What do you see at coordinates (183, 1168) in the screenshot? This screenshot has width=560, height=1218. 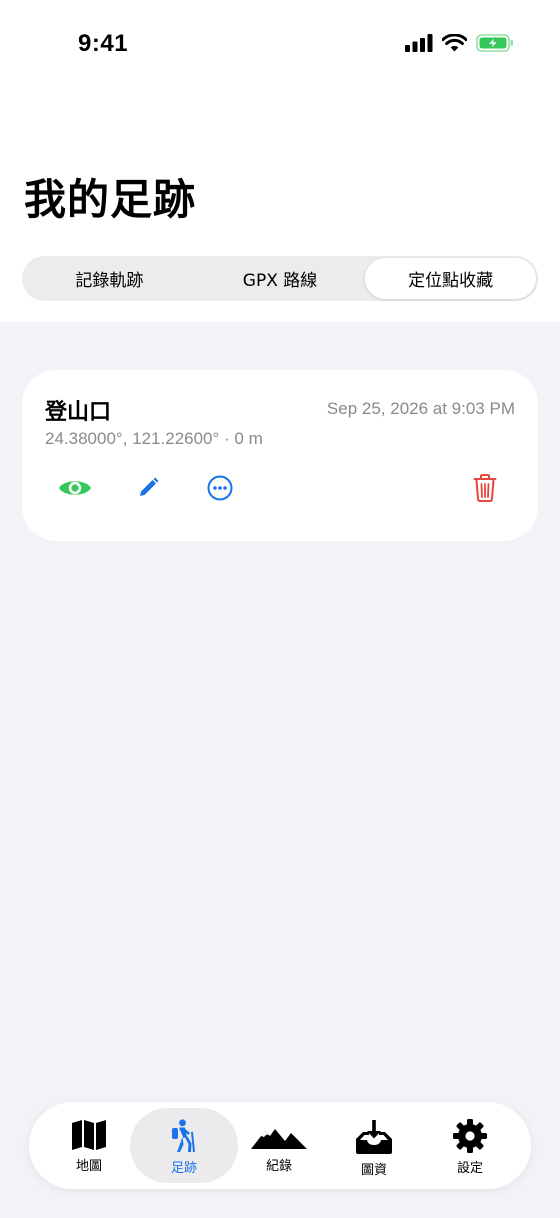 I see `tab-label: 足跡` at bounding box center [183, 1168].